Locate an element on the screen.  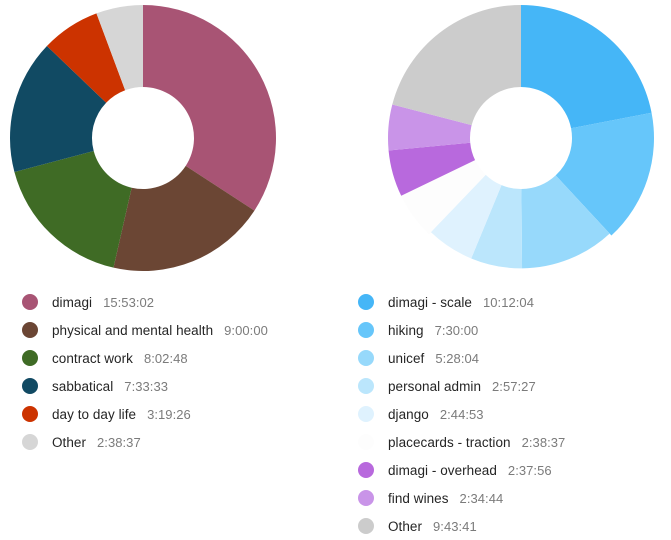
legend-text: personal admin 2:57:27 is located at coordinates (462, 386).